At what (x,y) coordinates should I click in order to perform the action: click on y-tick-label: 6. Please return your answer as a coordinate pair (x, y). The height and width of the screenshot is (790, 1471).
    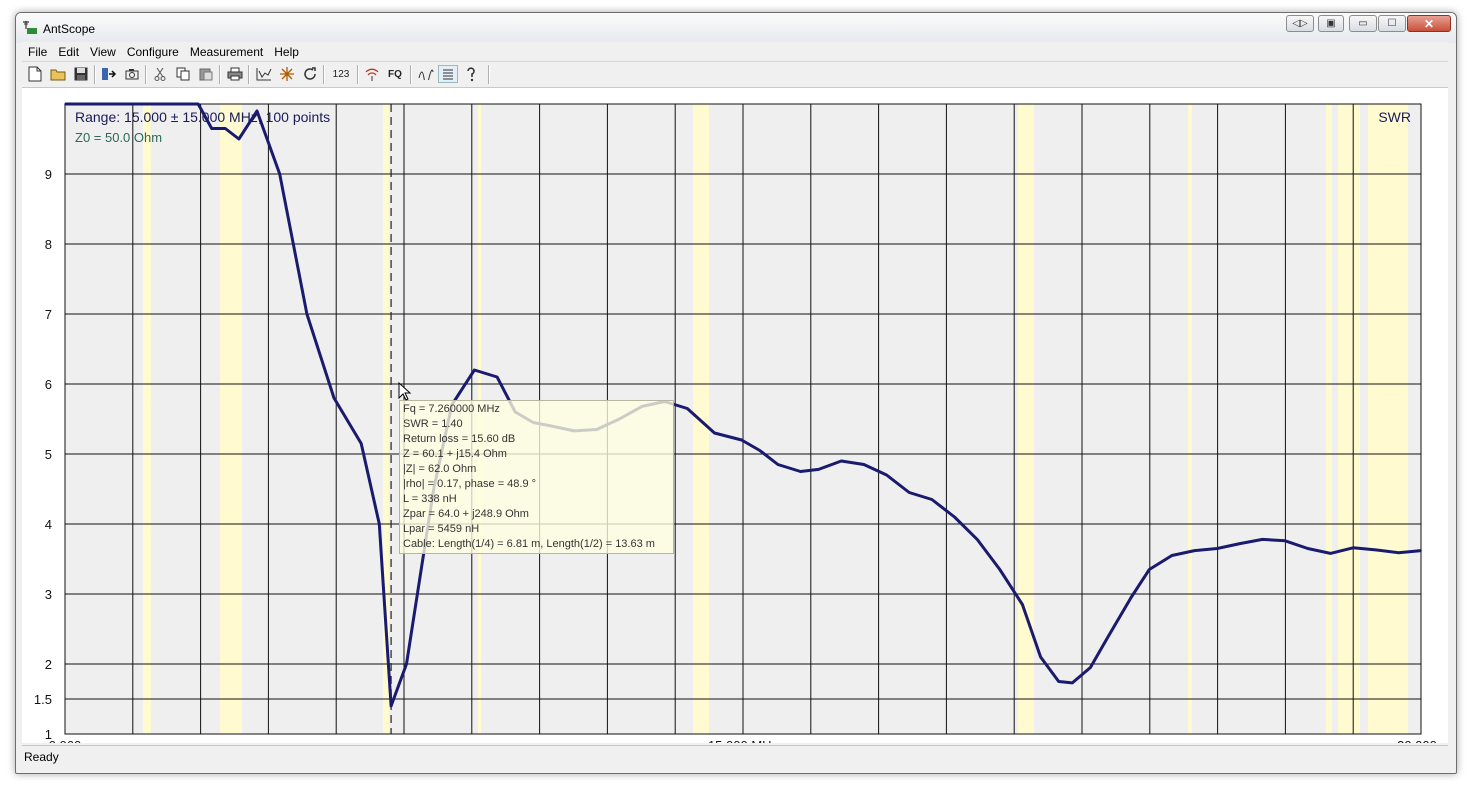
    Looking at the image, I should click on (48, 384).